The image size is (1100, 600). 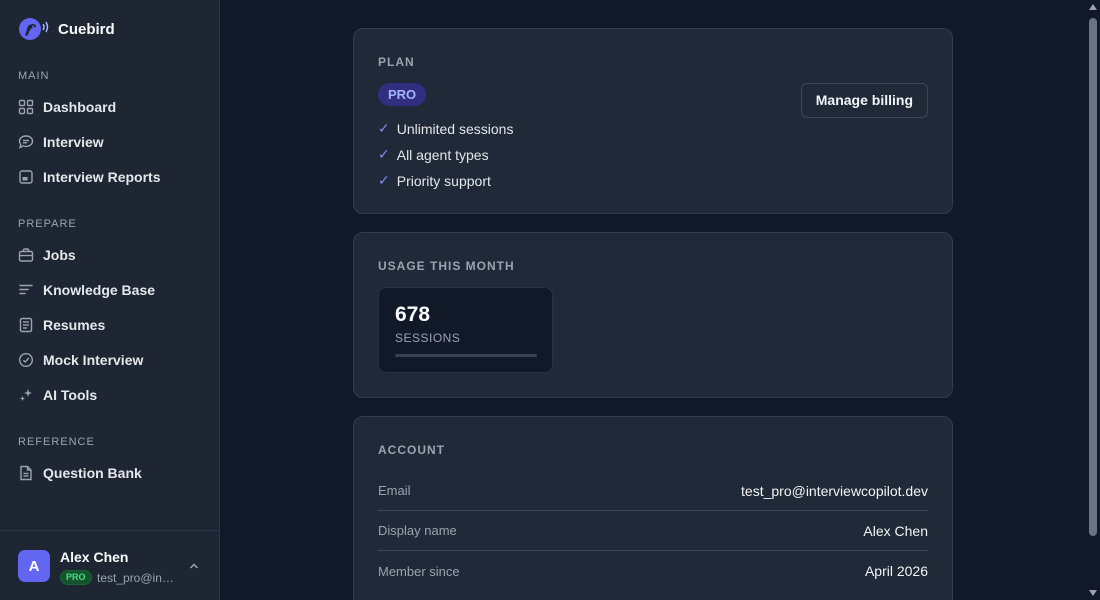 What do you see at coordinates (466, 355) in the screenshot?
I see `usage-progress-bar` at bounding box center [466, 355].